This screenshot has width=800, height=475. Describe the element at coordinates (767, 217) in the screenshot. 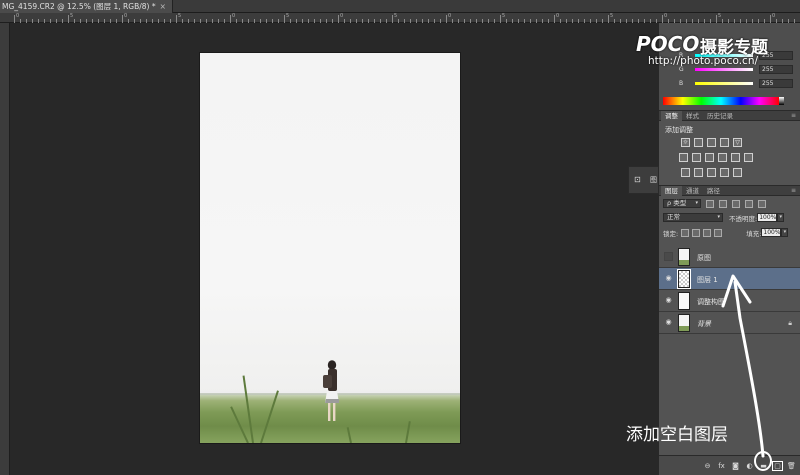

I see `opacity-field: 100%` at that location.